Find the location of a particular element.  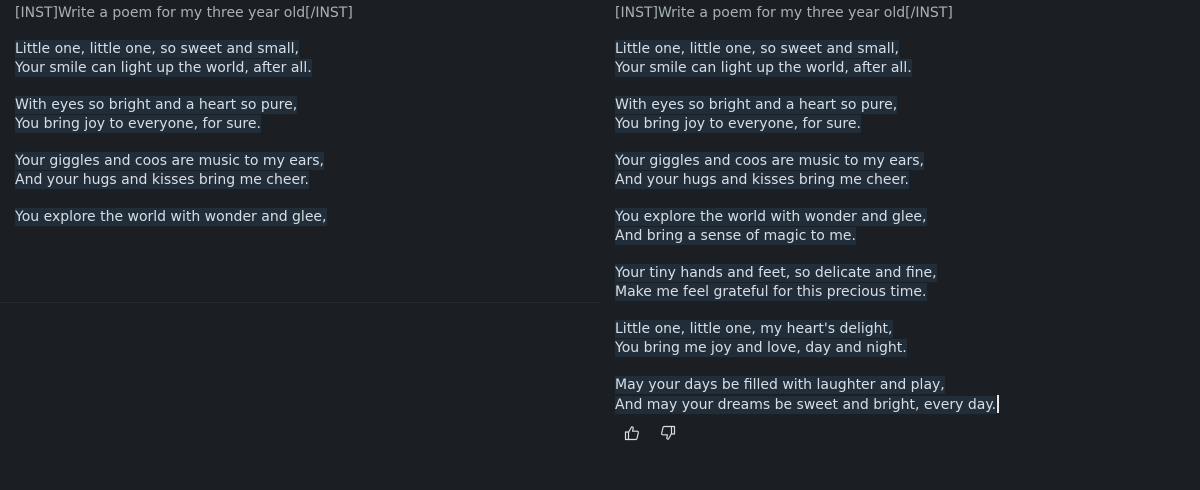

thumbs-down-button is located at coordinates (668, 433).